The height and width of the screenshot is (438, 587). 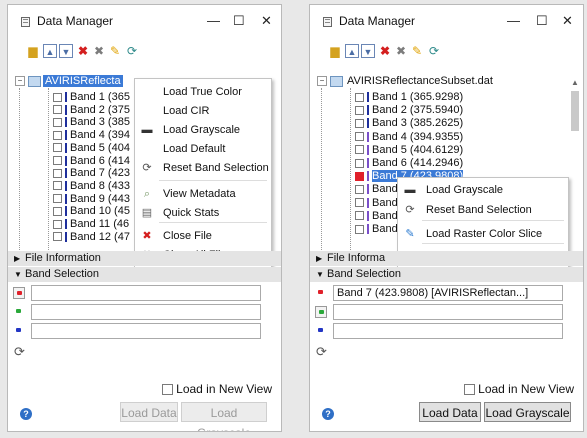 What do you see at coordinates (91, 186) in the screenshot?
I see `band-tree-item: Band 8 (433` at bounding box center [91, 186].